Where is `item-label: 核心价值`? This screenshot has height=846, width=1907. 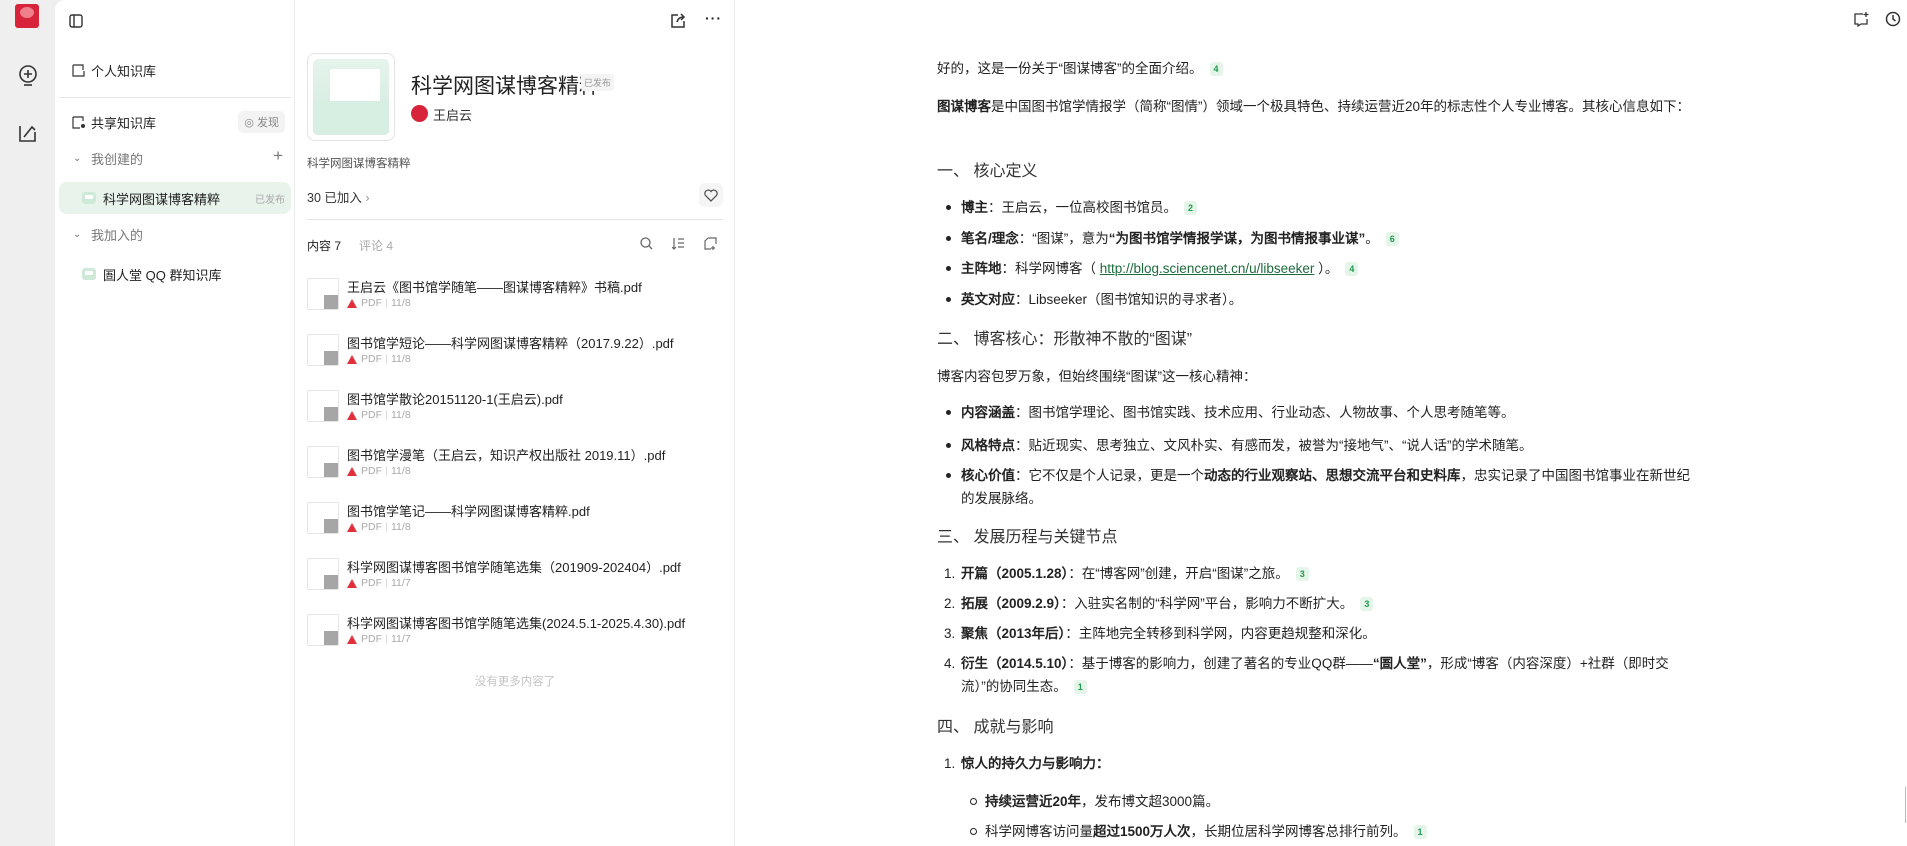
item-label: 核心价值 is located at coordinates (988, 475).